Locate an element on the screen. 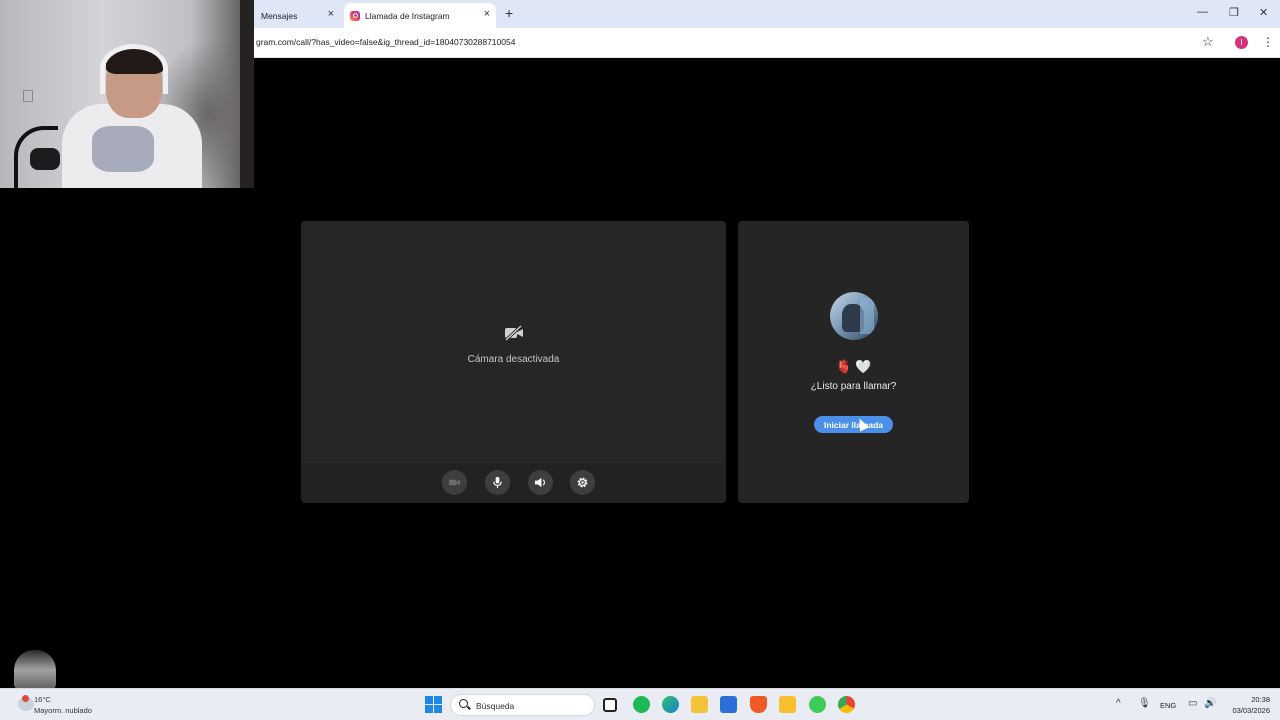 This screenshot has width=1280, height=720. video-off-icon is located at coordinates (513, 333).